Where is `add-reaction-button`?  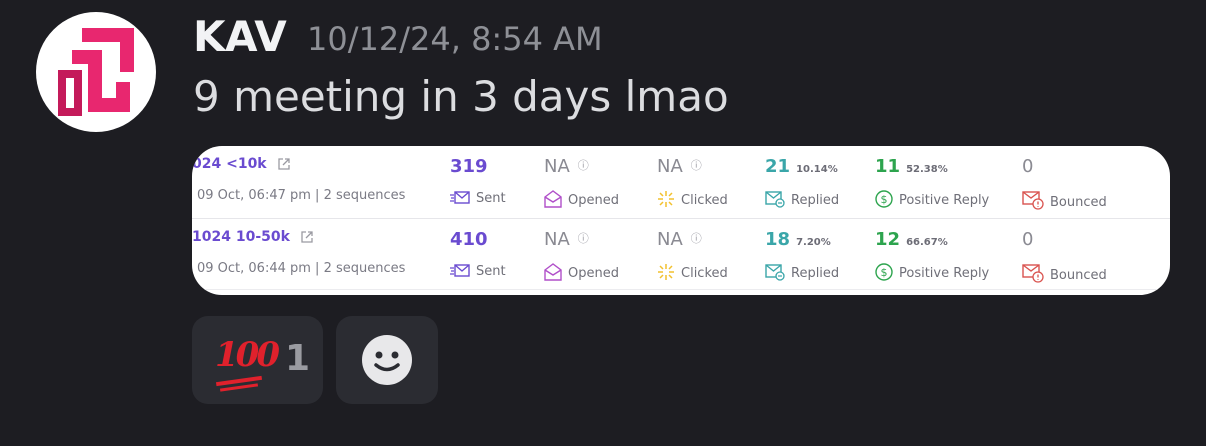 add-reaction-button is located at coordinates (387, 360).